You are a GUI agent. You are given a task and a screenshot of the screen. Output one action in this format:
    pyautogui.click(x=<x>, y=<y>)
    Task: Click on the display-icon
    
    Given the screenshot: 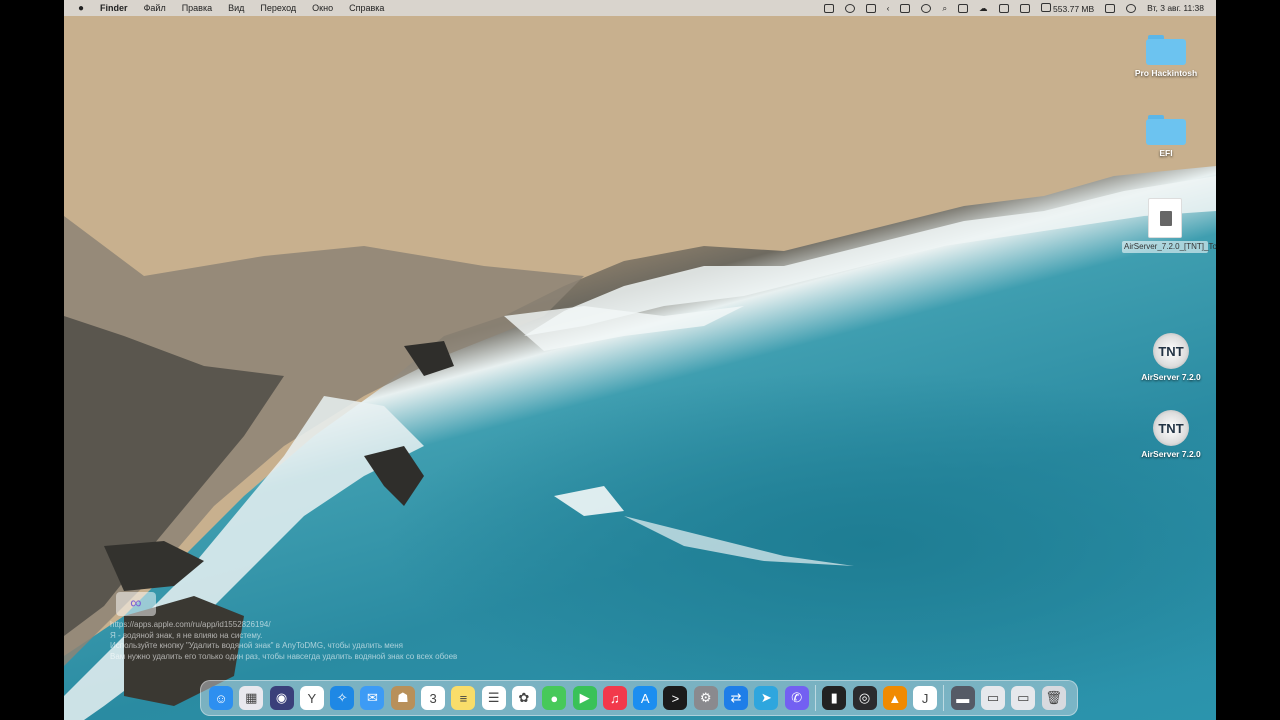 What is the action you would take?
    pyautogui.click(x=1024, y=8)
    